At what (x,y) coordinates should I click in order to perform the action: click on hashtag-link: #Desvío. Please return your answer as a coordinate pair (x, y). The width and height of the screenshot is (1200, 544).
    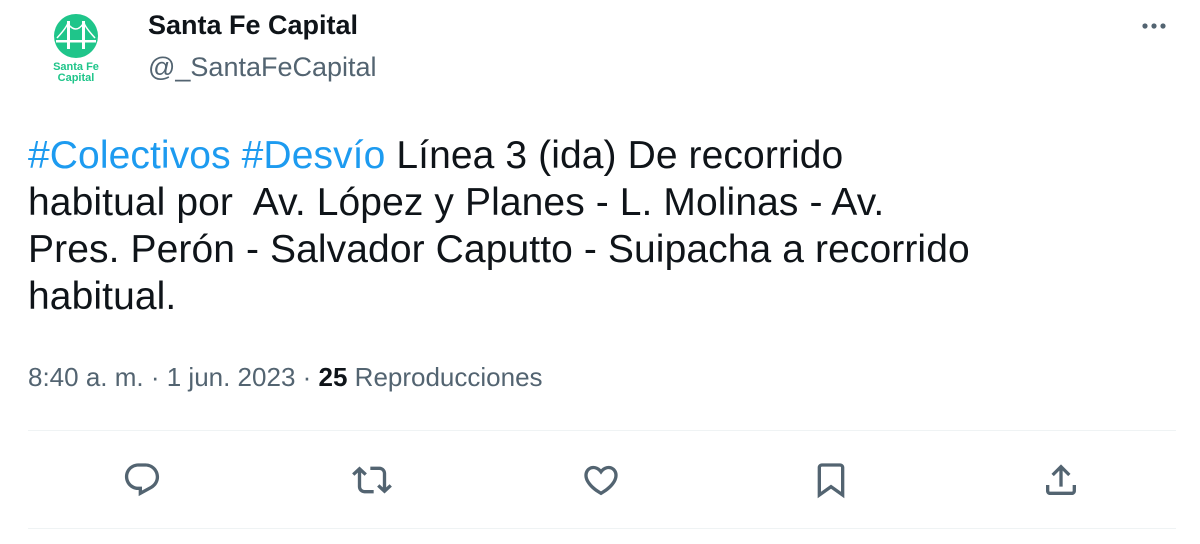
    Looking at the image, I should click on (314, 155).